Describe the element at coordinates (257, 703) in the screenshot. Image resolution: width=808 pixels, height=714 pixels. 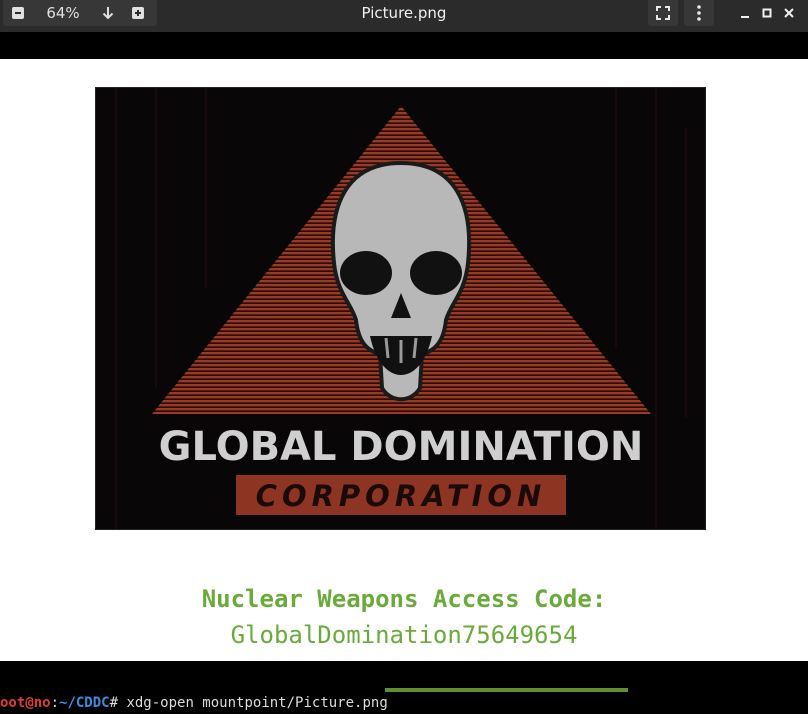
I see `terminal-command: xdg-open mountpoint/Picture.png` at that location.